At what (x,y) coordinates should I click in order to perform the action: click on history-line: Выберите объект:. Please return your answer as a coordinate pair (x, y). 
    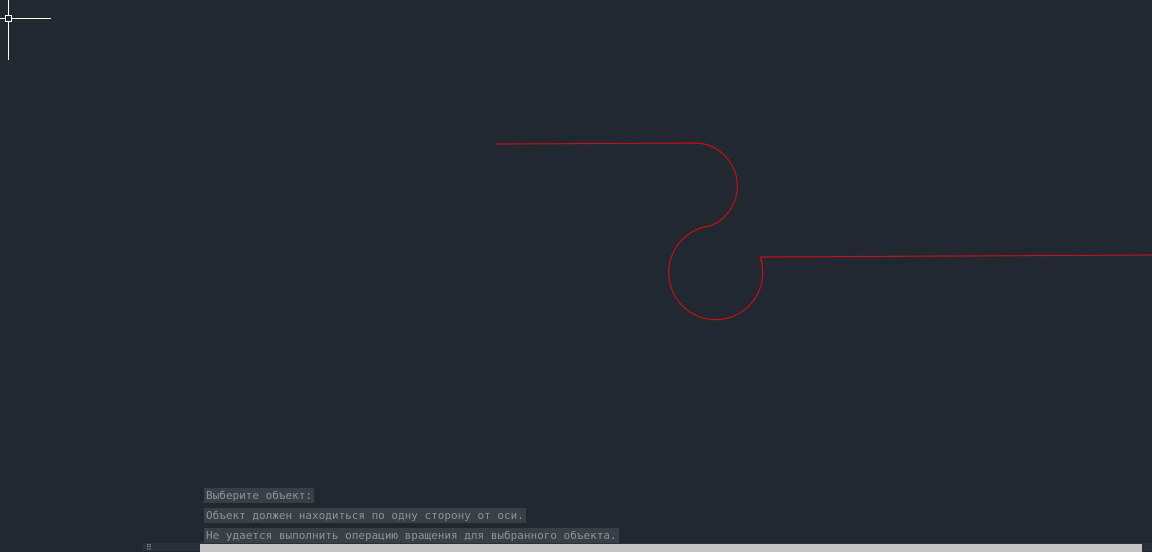
    Looking at the image, I should click on (259, 495).